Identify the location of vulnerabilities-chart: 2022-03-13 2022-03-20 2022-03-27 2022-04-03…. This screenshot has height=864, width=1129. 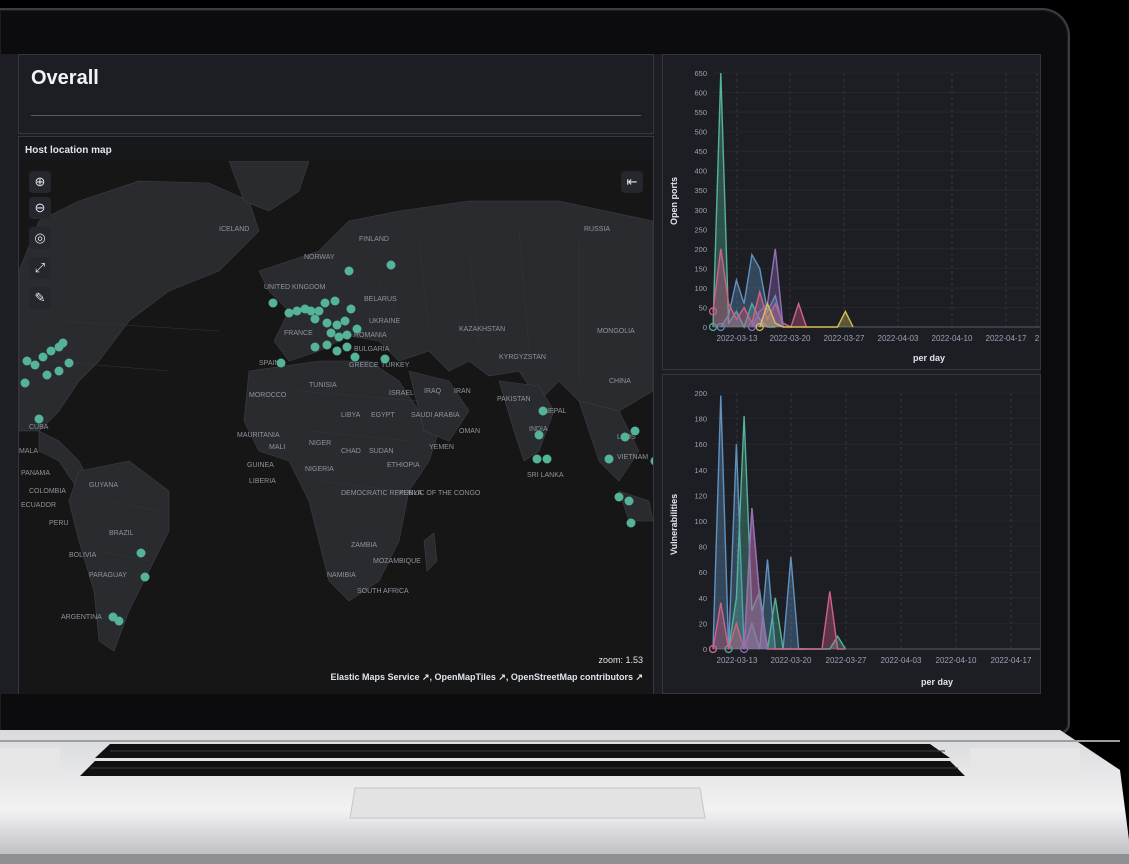
(867, 527).